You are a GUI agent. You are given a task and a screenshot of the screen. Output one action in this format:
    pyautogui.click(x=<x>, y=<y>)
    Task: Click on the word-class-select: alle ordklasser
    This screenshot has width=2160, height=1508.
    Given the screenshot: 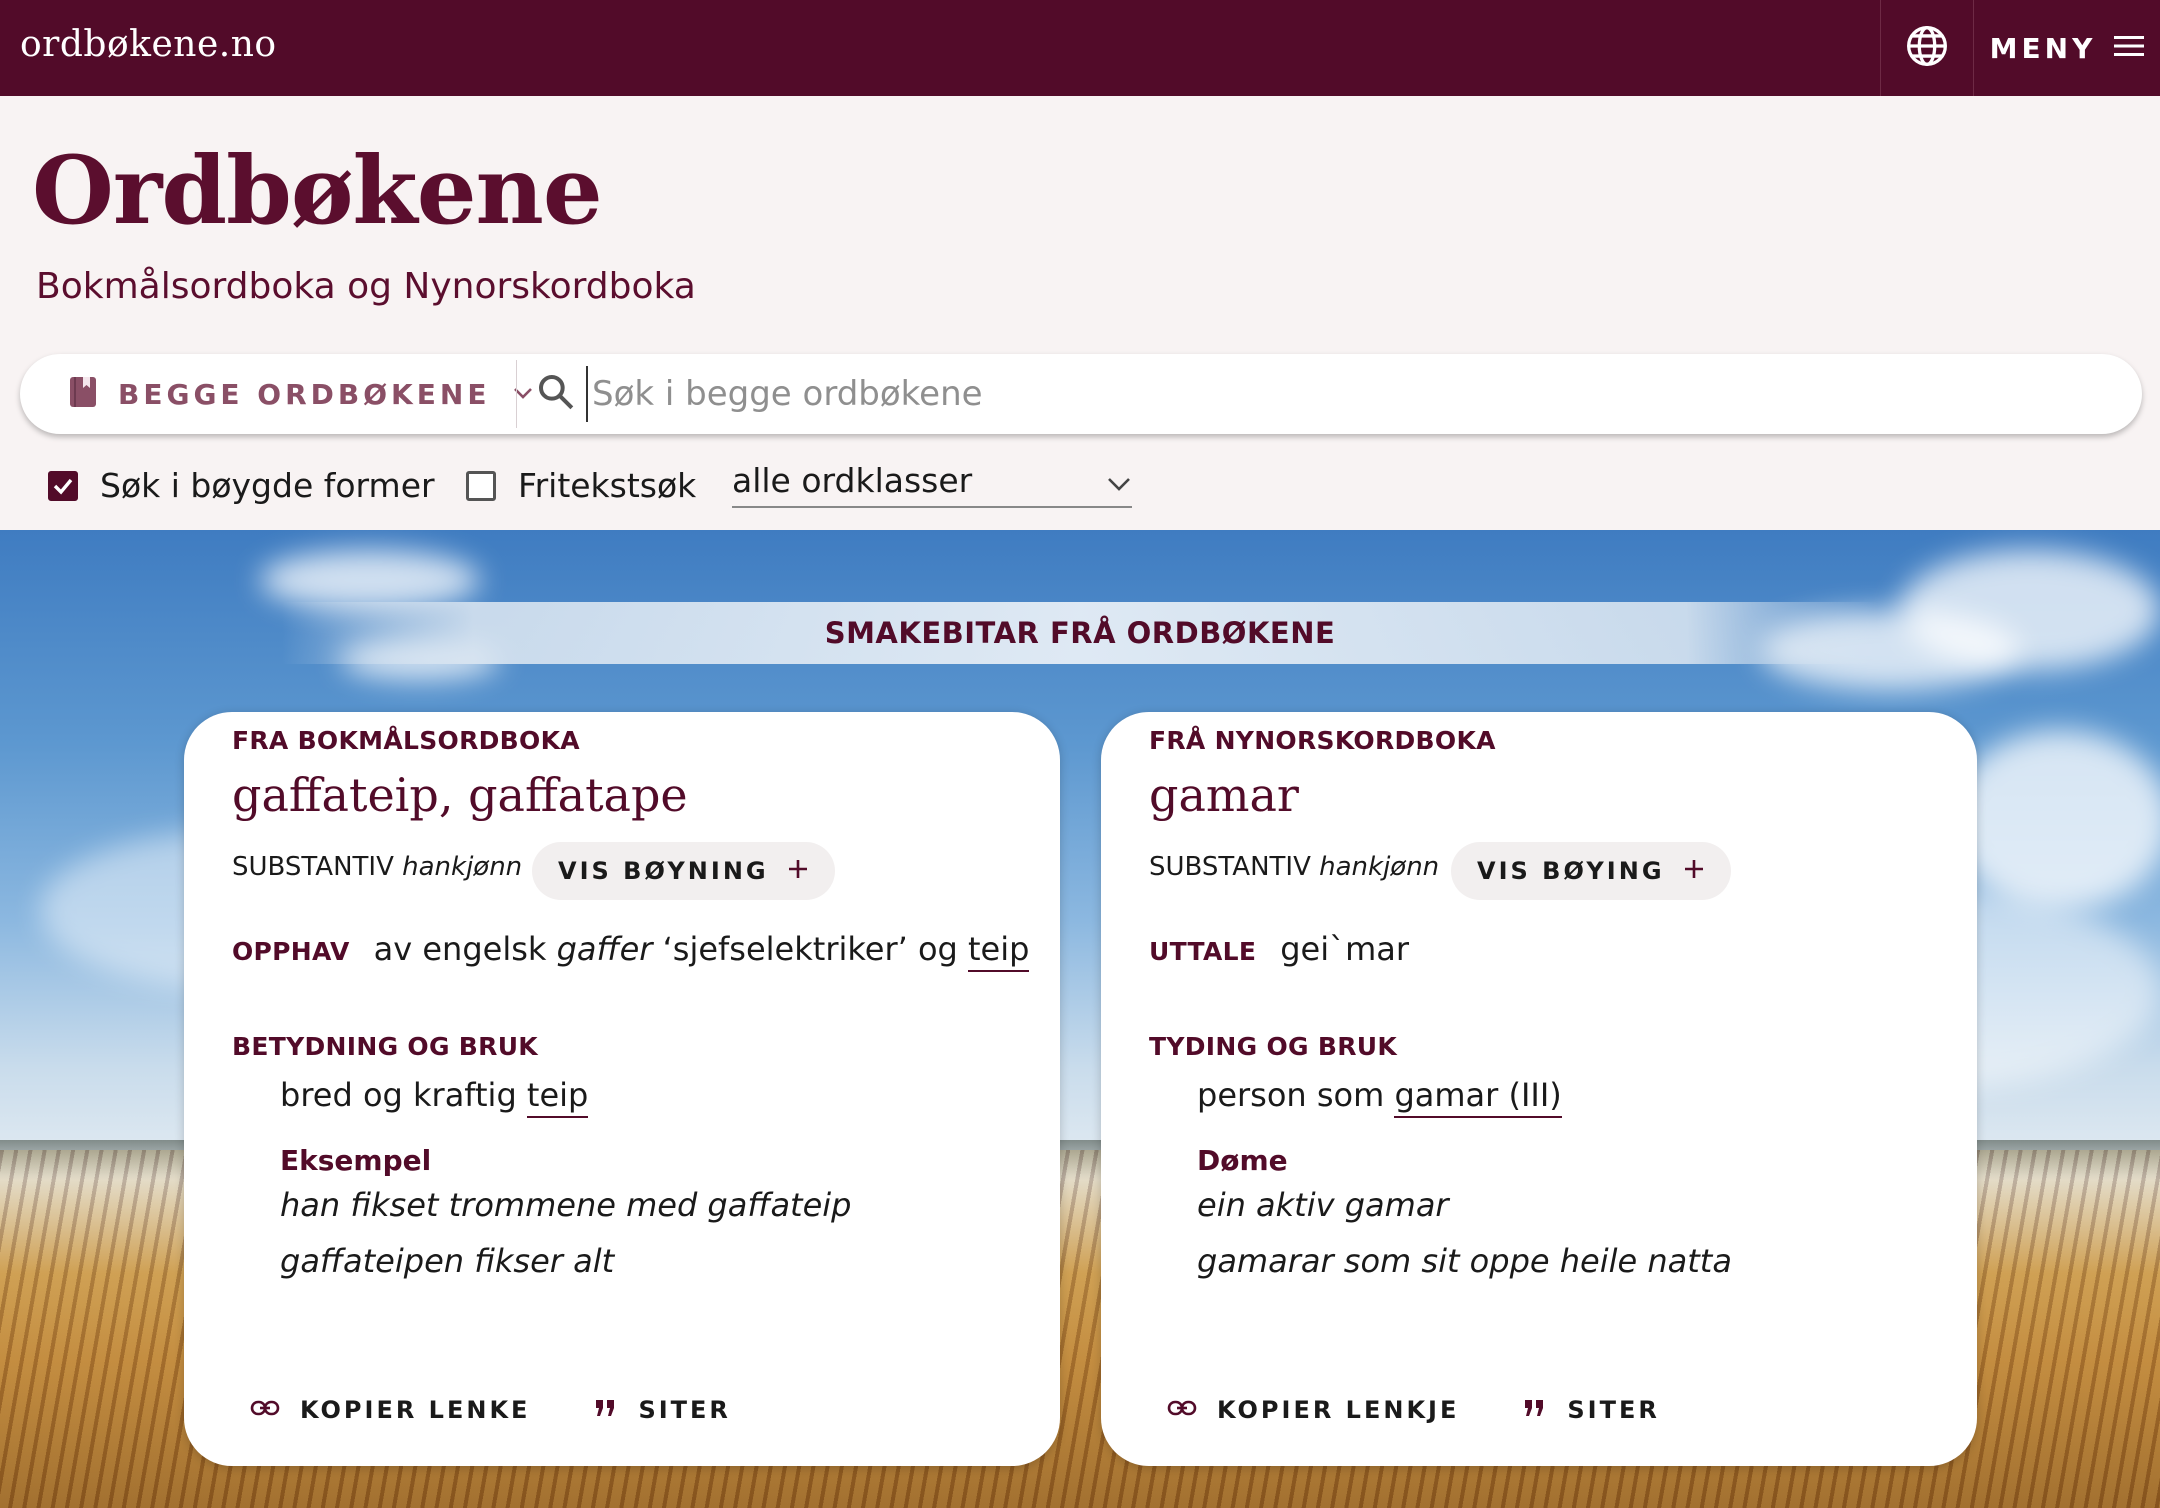 What is the action you would take?
    pyautogui.click(x=932, y=481)
    